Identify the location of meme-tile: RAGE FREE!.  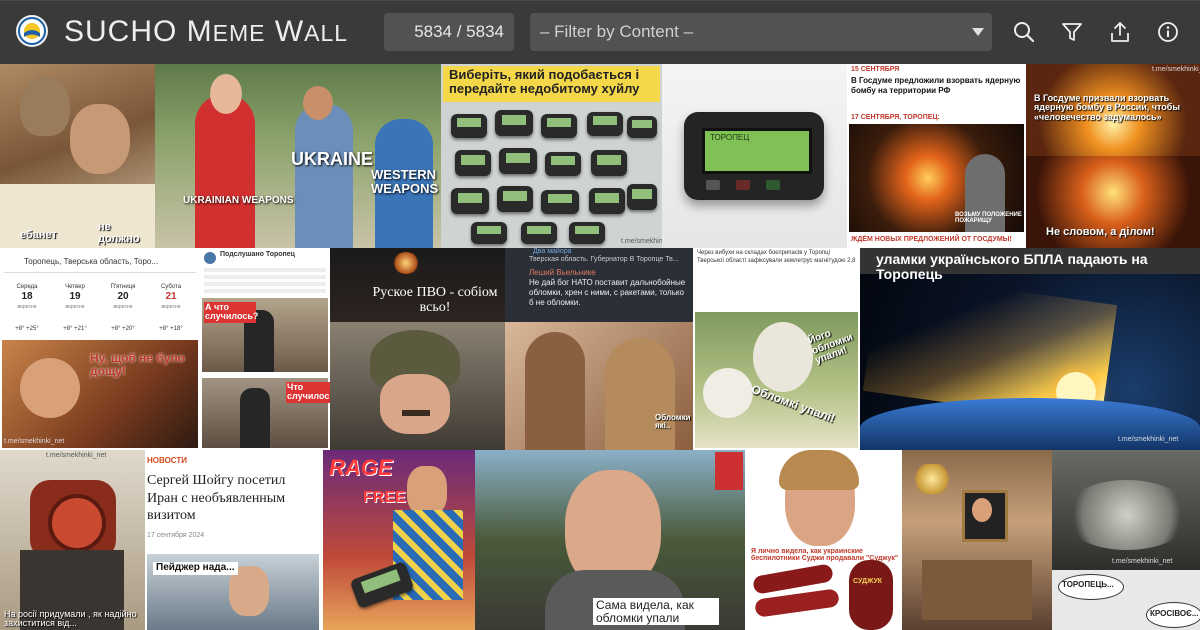
(399, 540).